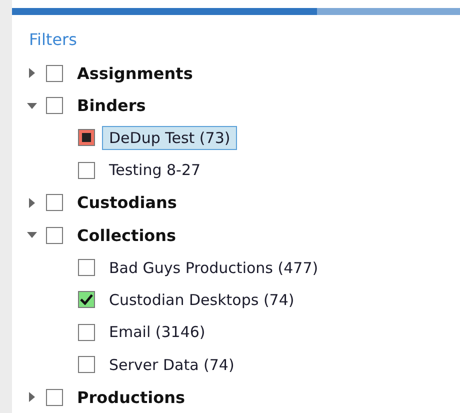 The width and height of the screenshot is (460, 413). What do you see at coordinates (172, 364) in the screenshot?
I see `tree-item: Server Data (74)` at bounding box center [172, 364].